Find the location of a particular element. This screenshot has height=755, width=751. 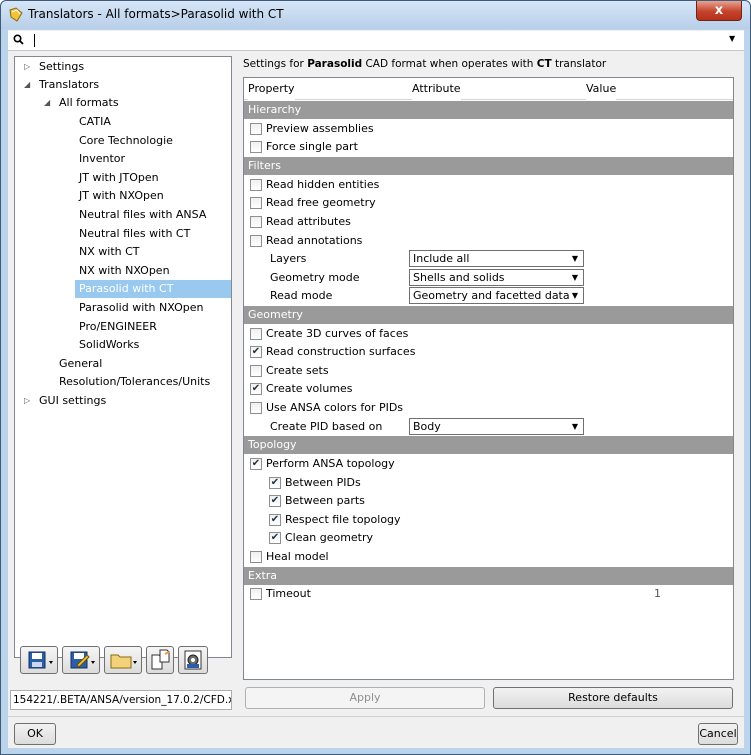

tree-item-gui-settings: ▷ GUI settings is located at coordinates (124, 401).